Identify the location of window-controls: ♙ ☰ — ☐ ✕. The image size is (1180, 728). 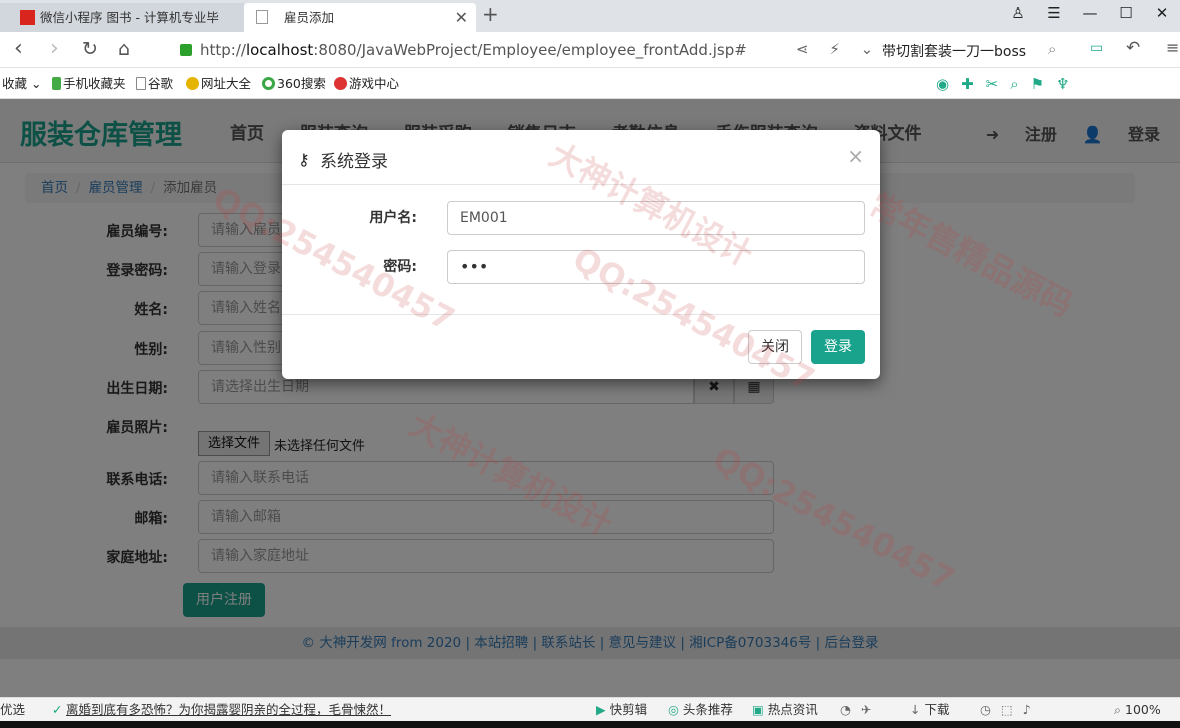
(1090, 16).